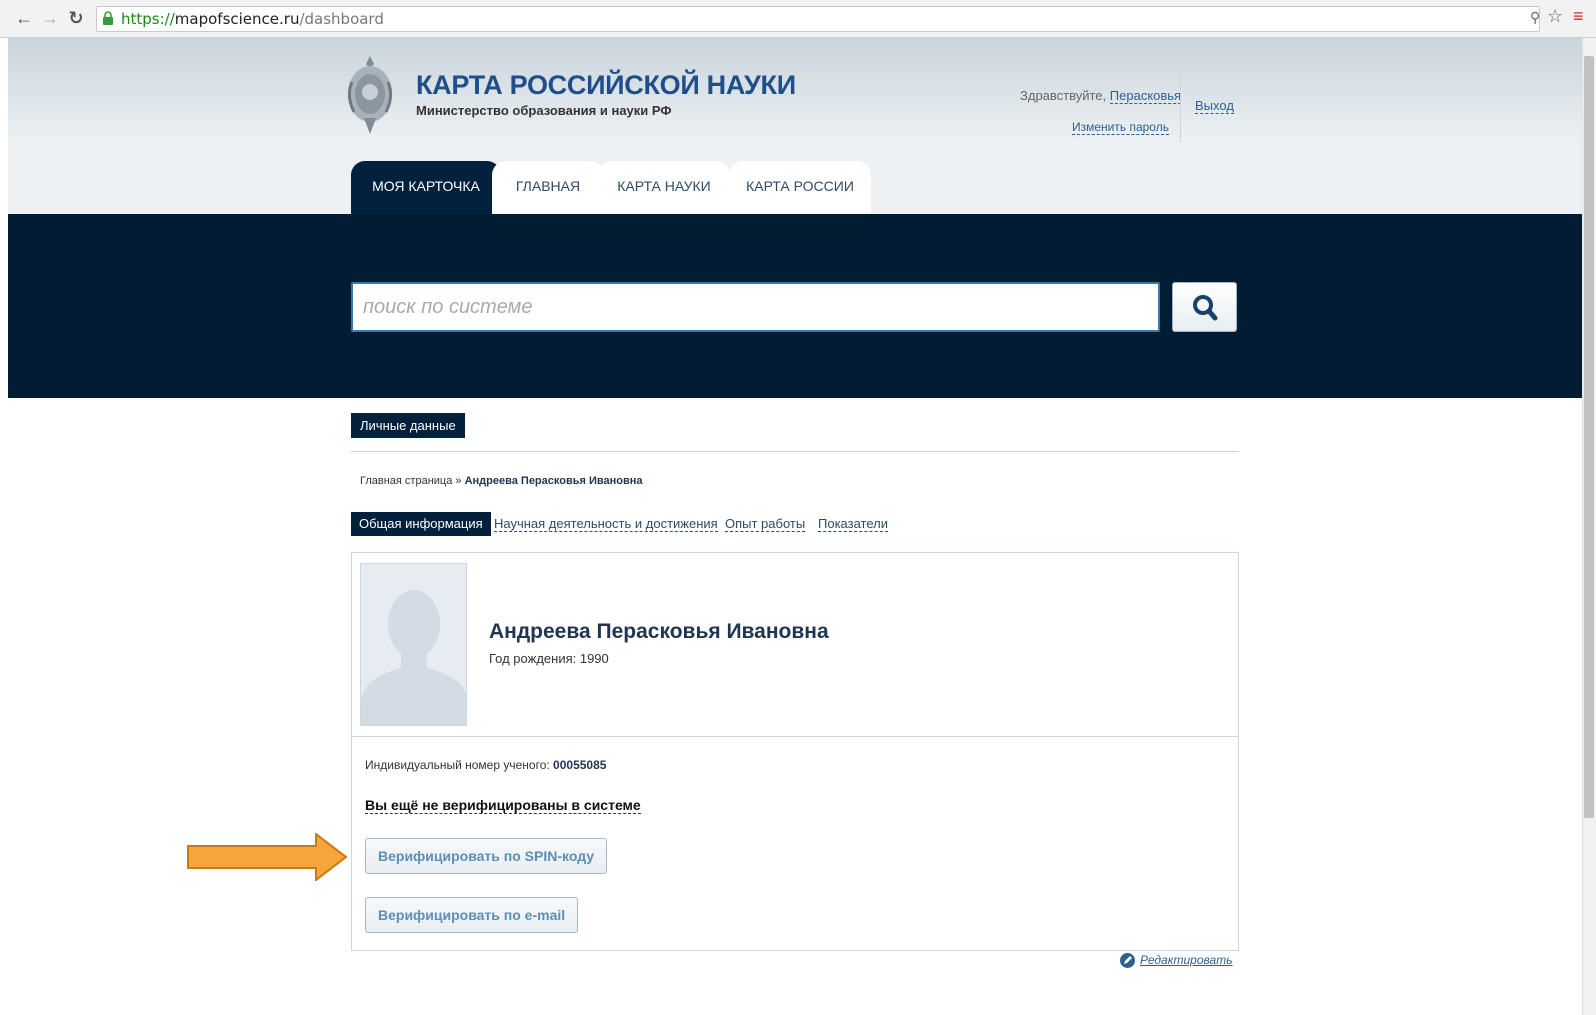 This screenshot has width=1596, height=1015. I want to click on avatar, so click(413, 644).